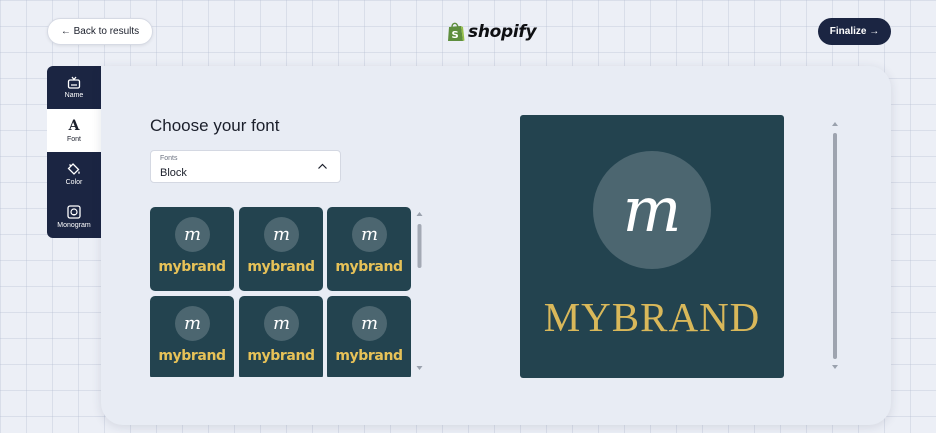 The height and width of the screenshot is (433, 936). I want to click on svg-text: S, so click(455, 35).